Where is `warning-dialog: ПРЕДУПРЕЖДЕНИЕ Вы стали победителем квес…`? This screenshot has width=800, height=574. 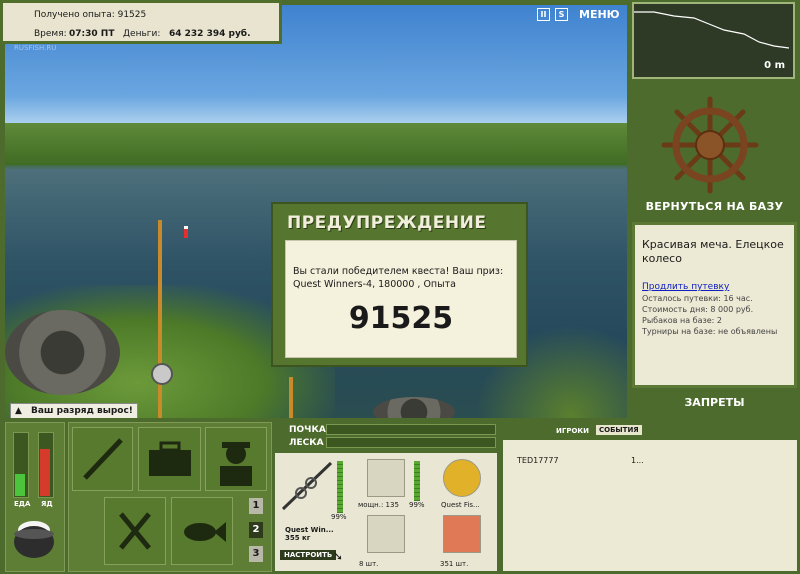
warning-dialog: ПРЕДУПРЕЖДЕНИЕ Вы стали победителем квес… is located at coordinates (399, 284).